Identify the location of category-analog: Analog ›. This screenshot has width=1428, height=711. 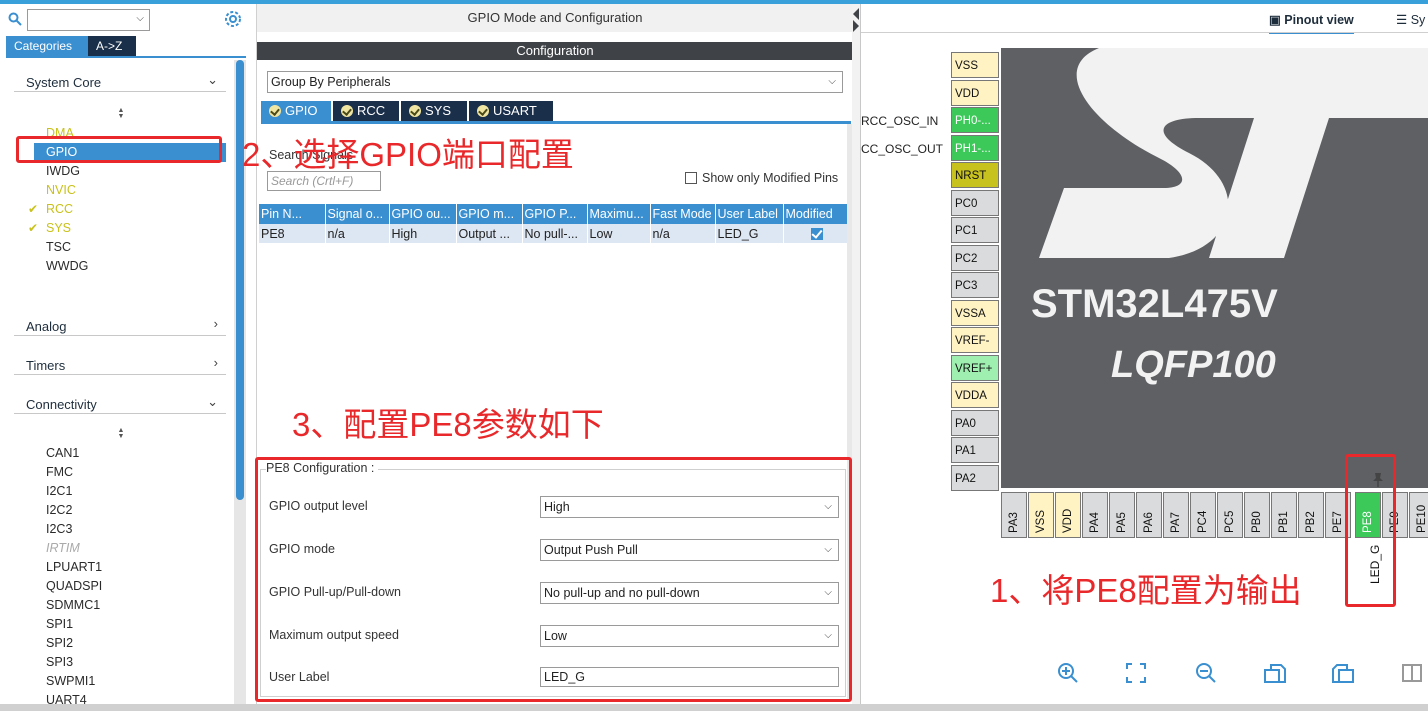
(120, 326).